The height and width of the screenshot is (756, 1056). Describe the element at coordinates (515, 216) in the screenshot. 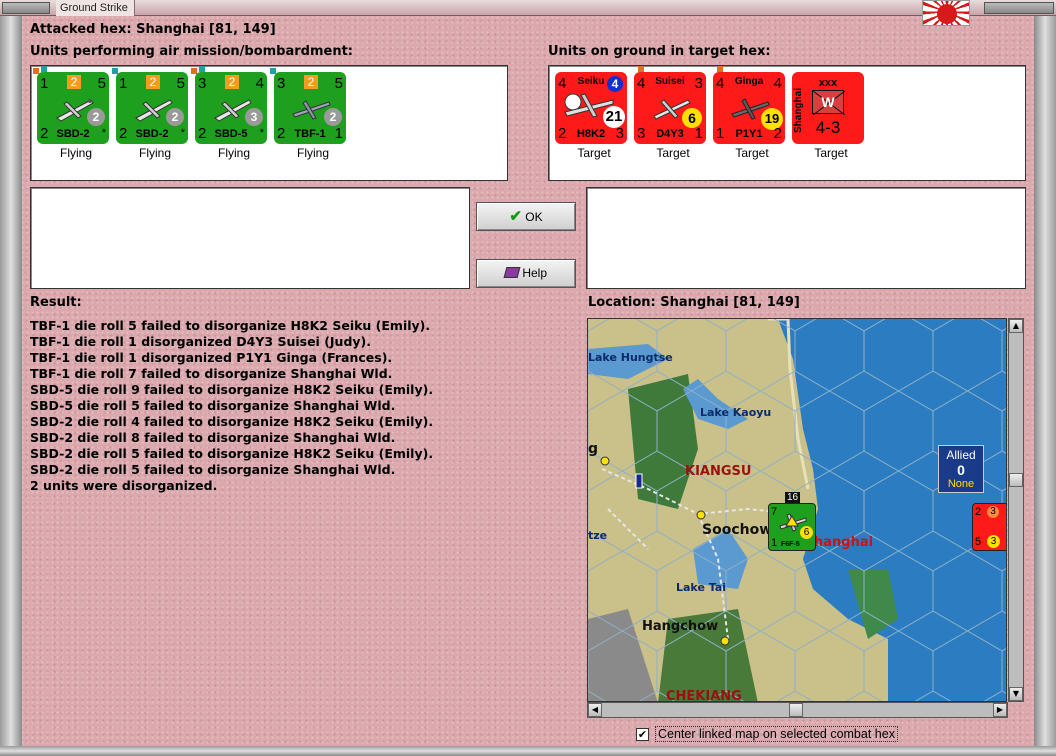

I see `checkmark-icon: ✔` at that location.